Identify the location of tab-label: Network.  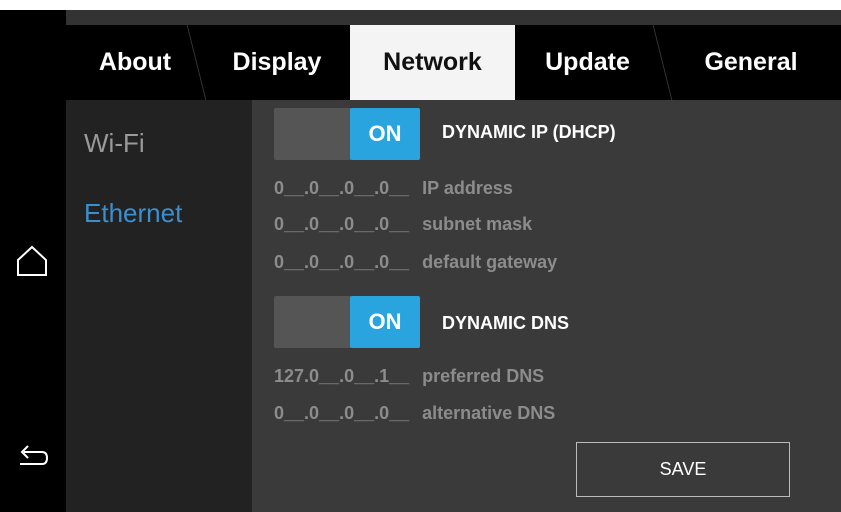
(432, 62).